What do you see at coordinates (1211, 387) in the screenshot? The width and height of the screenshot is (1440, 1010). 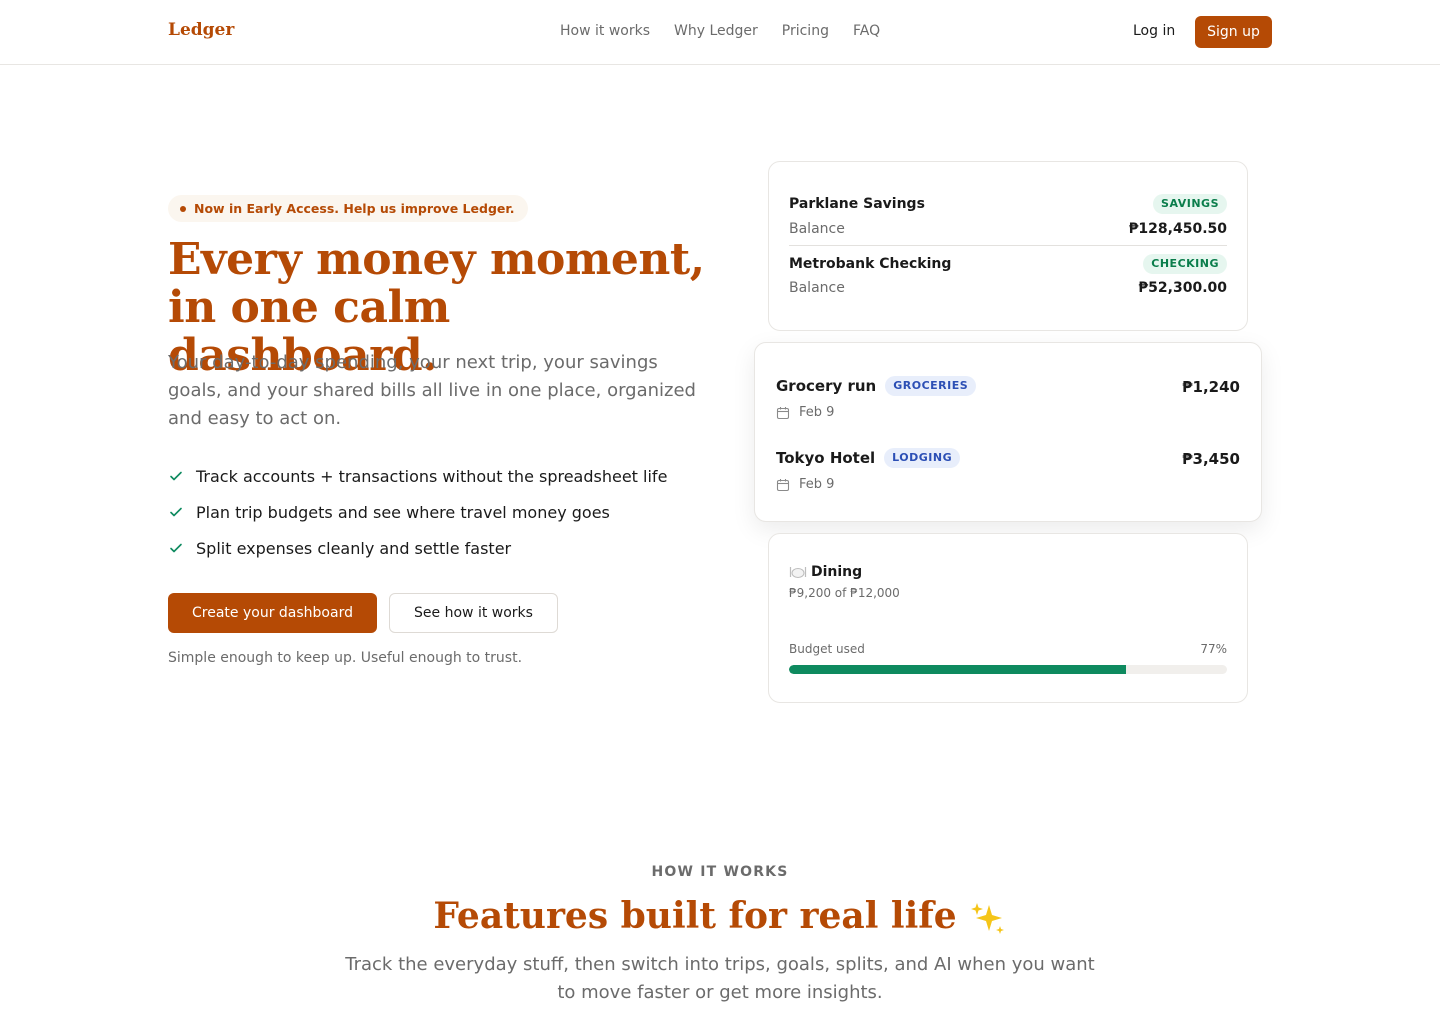 I see `transaction-amount: ₱1,240` at bounding box center [1211, 387].